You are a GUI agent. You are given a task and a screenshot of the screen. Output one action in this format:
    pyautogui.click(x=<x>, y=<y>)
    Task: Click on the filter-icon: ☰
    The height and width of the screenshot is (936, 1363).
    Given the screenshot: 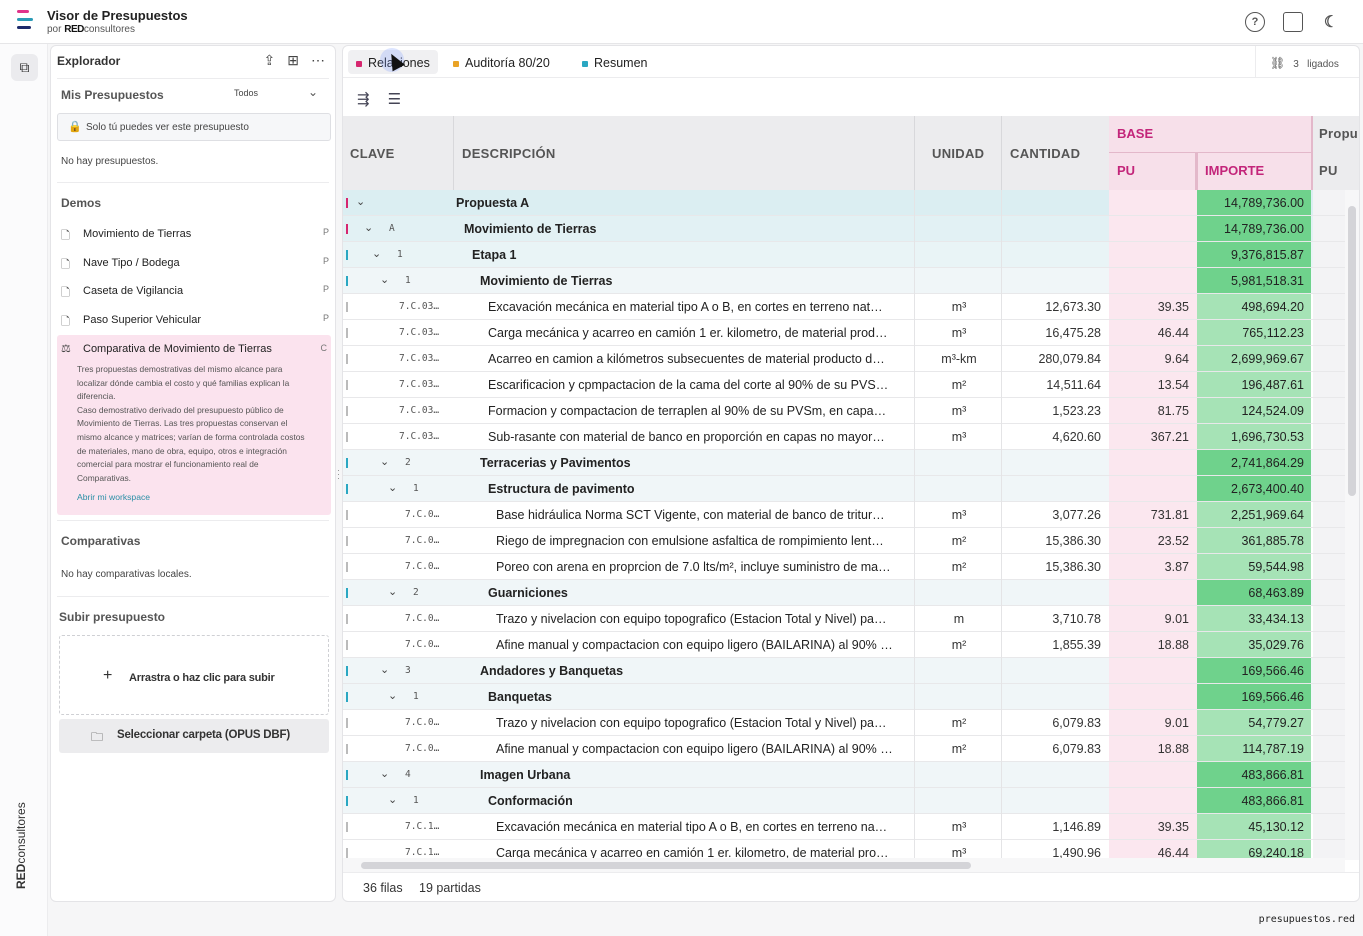 What is the action you would take?
    pyautogui.click(x=394, y=99)
    